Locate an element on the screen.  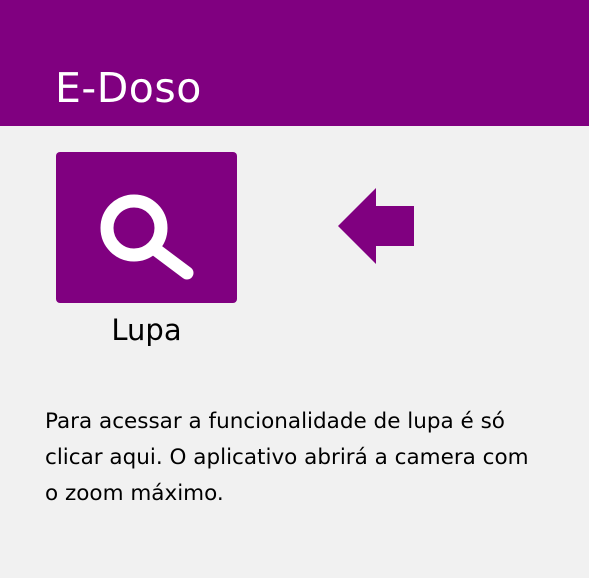
lupa-button is located at coordinates (146, 227).